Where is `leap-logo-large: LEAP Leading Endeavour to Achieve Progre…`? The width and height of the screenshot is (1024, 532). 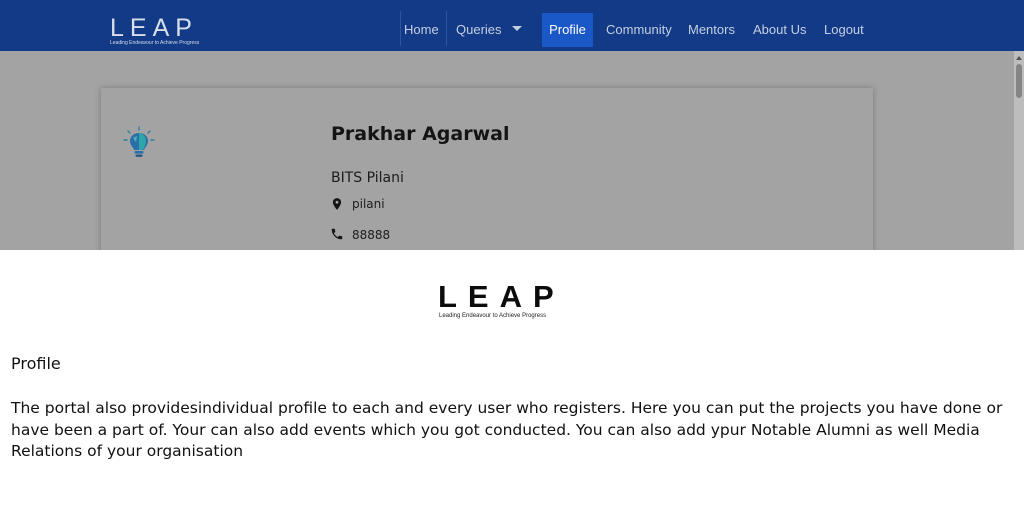
leap-logo-large: LEAP Leading Endeavour to Achieve Progre… is located at coordinates (496, 302).